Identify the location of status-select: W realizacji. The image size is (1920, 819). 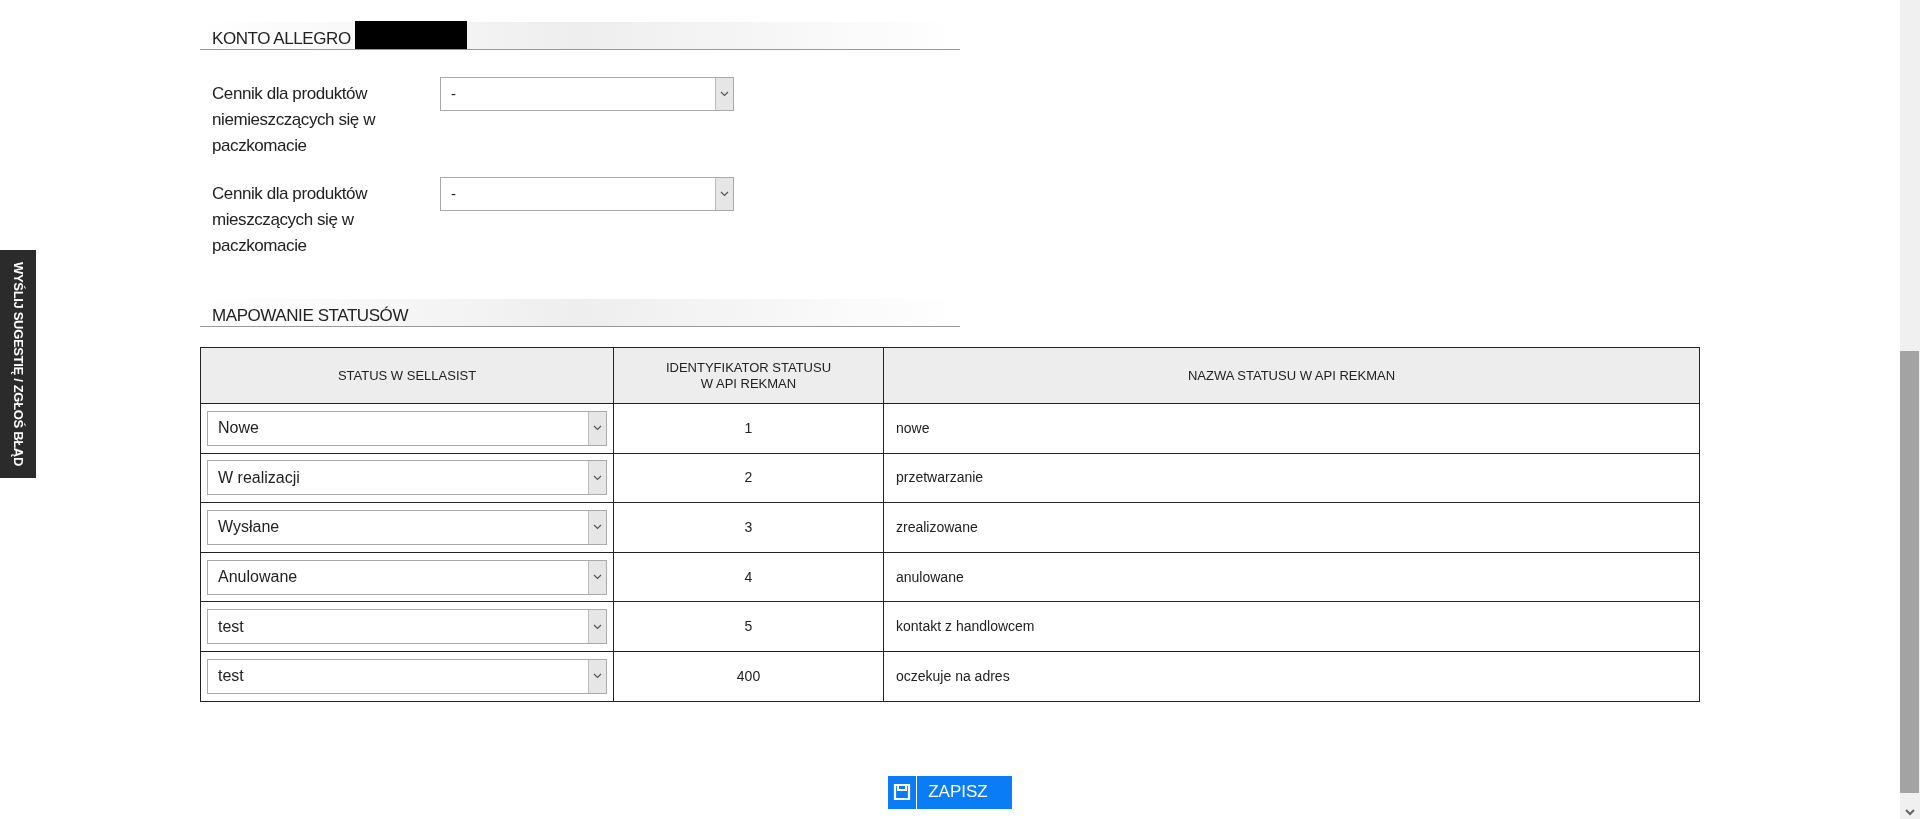
(407, 478).